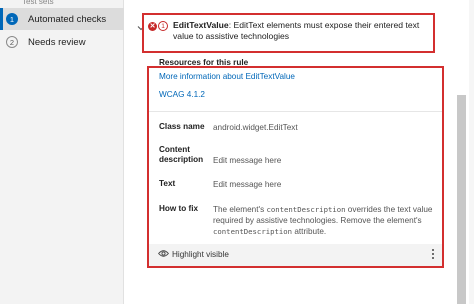 This screenshot has height=304, width=474. I want to click on nav-item-needs-review: 2 Needs review, so click(62, 42).